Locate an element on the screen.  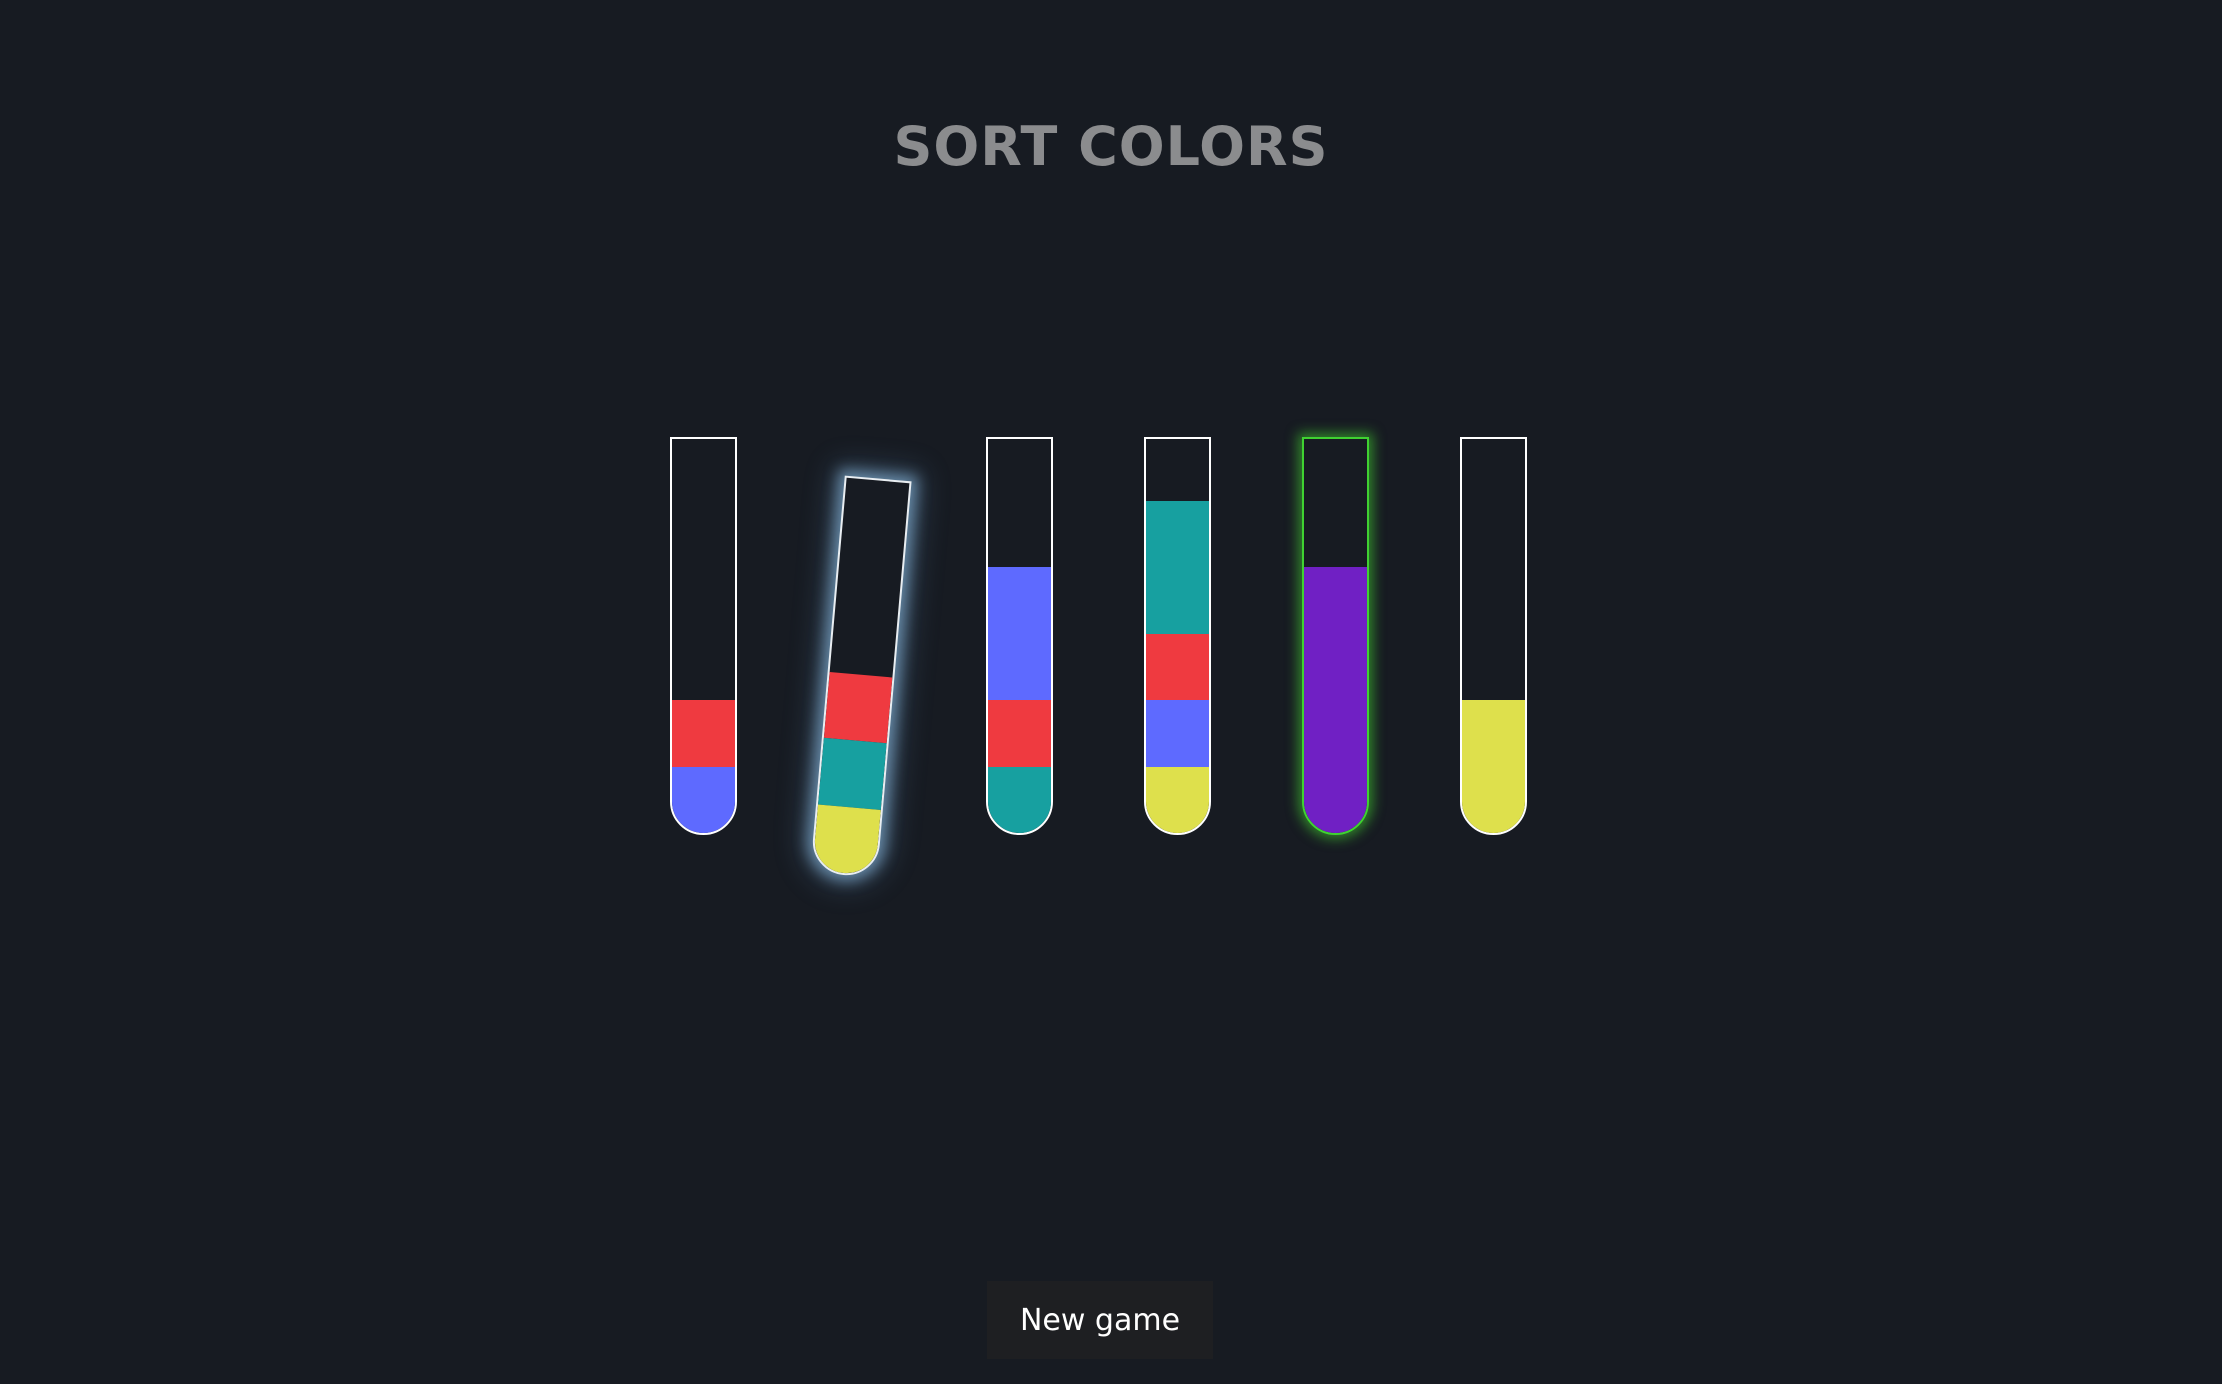
game-title: SORT COLORS is located at coordinates (1111, 146).